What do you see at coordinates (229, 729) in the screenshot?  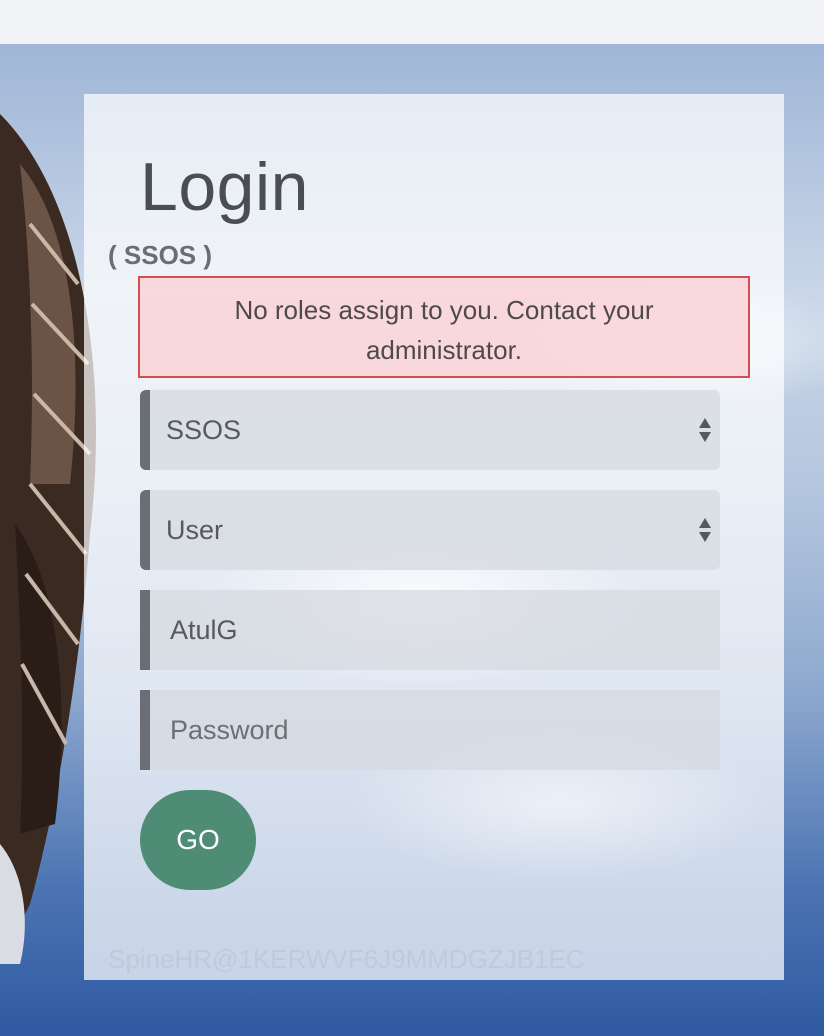 I see `password-input-placeholder: Password` at bounding box center [229, 729].